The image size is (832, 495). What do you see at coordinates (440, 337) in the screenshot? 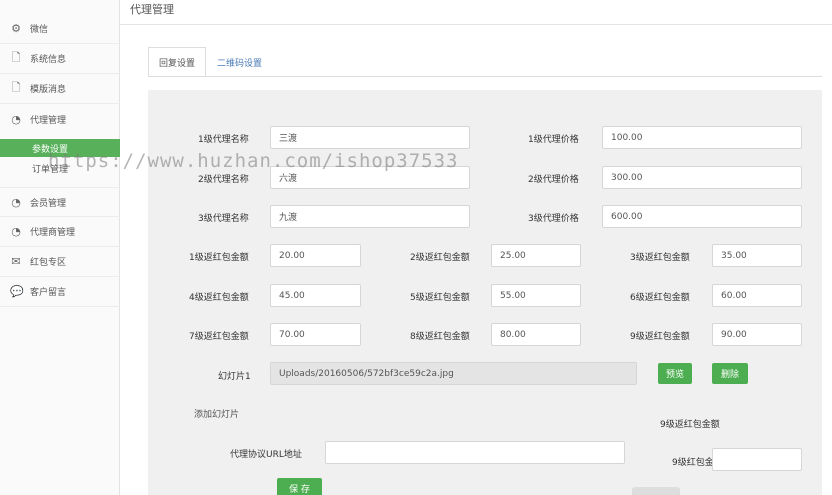
I see `rebate-8-label: 8级返红包金额` at bounding box center [440, 337].